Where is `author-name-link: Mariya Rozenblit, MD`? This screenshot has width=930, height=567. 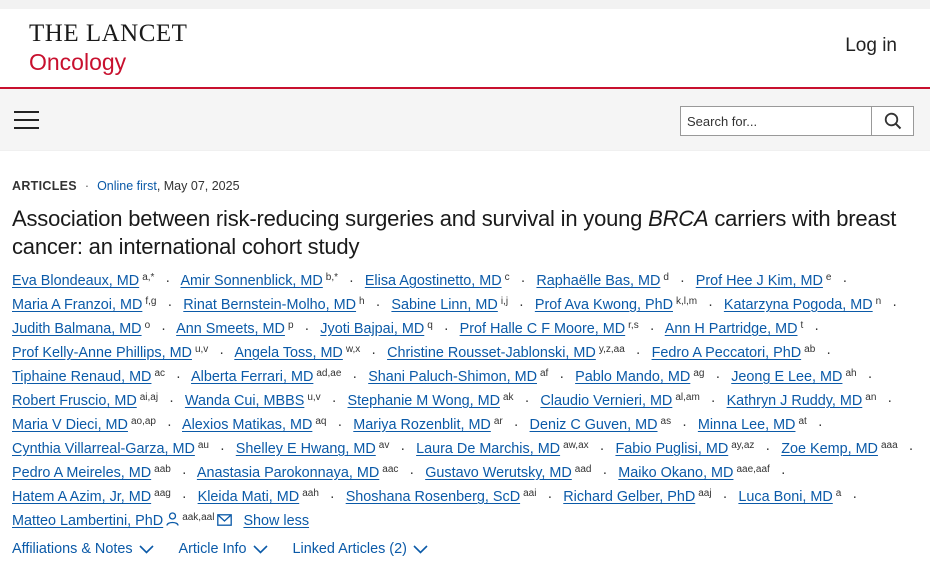
author-name-link: Mariya Rozenblit, MD is located at coordinates (422, 425).